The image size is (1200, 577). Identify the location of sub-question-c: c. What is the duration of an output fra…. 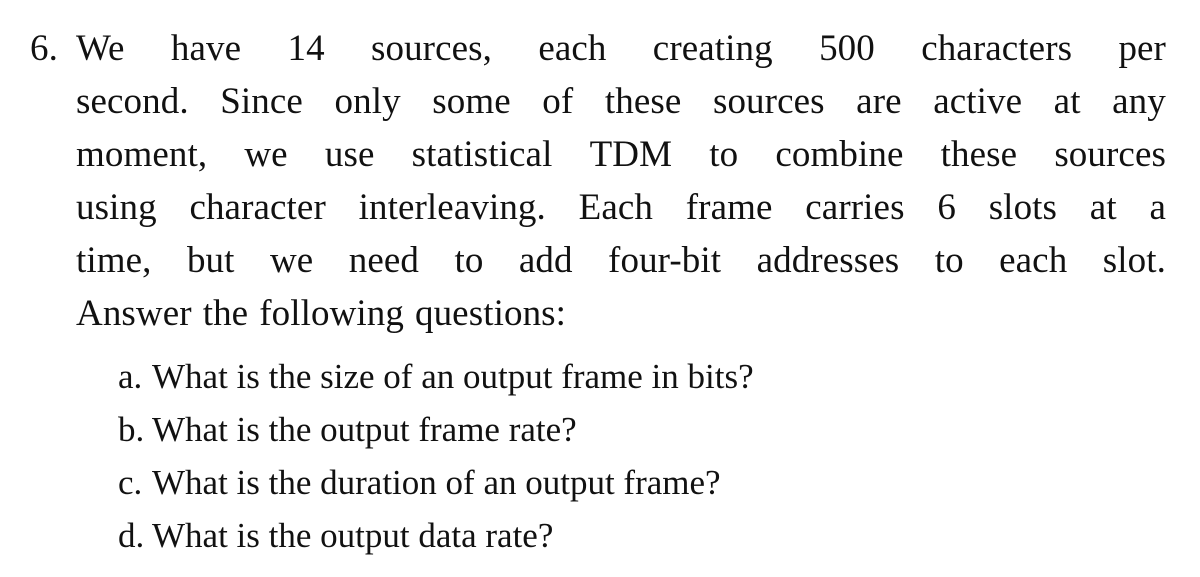
(618, 482).